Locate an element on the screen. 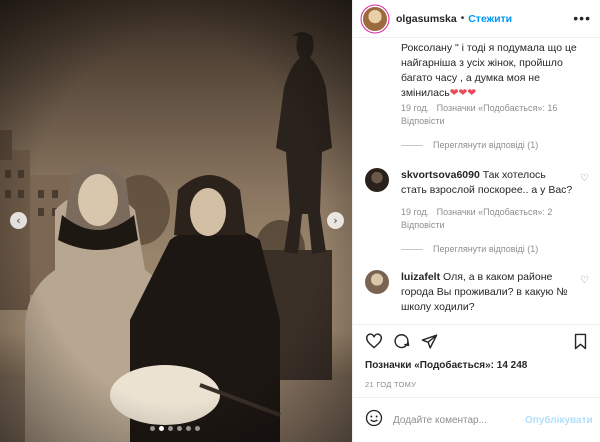 This screenshot has height=442, width=600. like-heart-icon is located at coordinates (374, 343).